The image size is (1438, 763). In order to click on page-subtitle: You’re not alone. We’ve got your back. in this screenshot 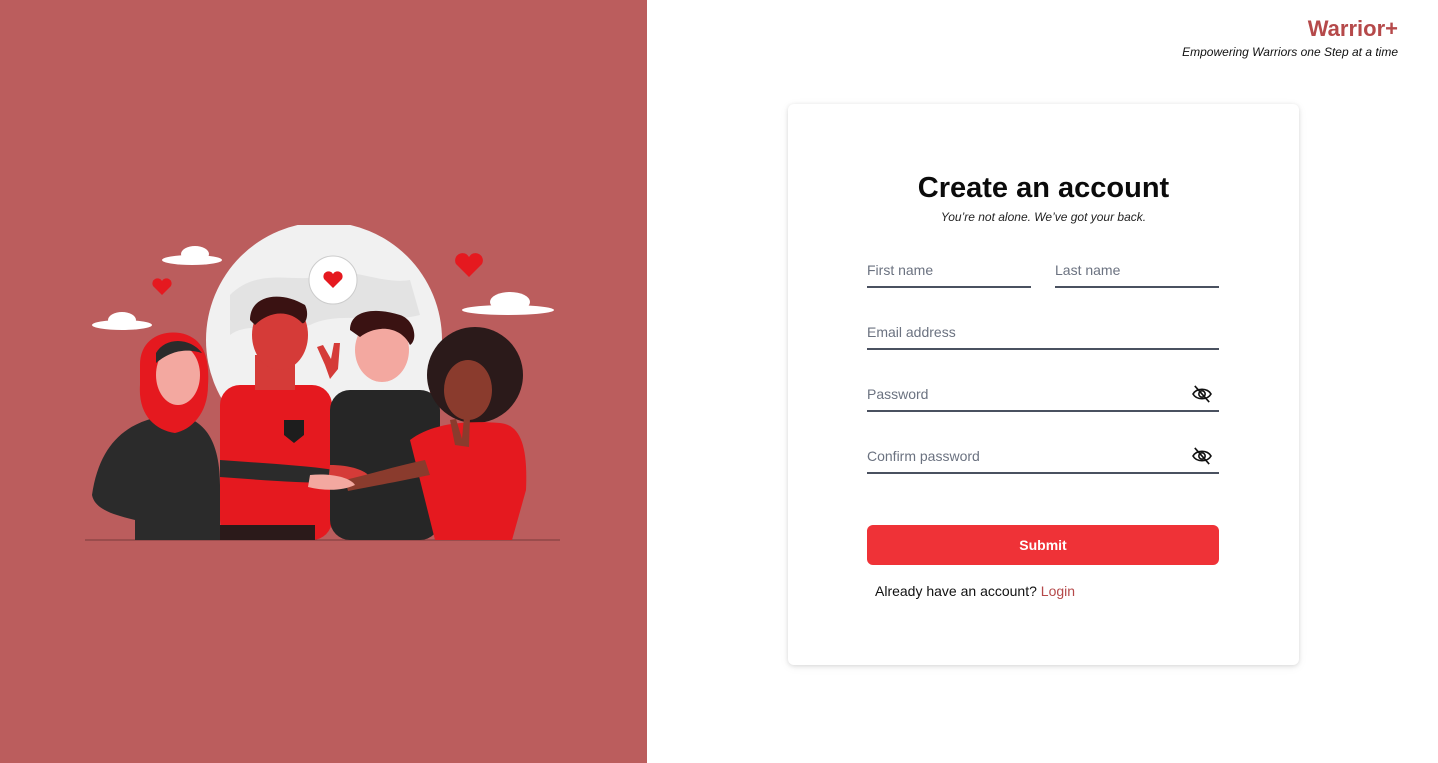, I will do `click(1043, 217)`.